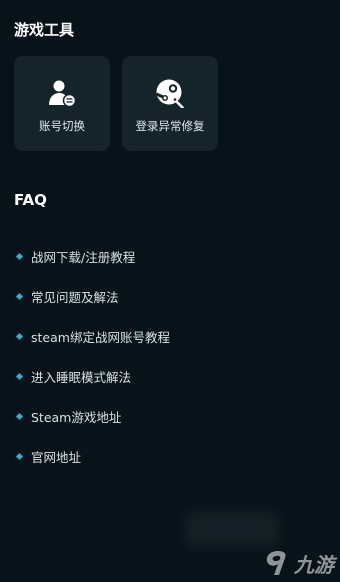 The width and height of the screenshot is (340, 582). Describe the element at coordinates (314, 564) in the screenshot. I see `watermark-text: 九游` at that location.